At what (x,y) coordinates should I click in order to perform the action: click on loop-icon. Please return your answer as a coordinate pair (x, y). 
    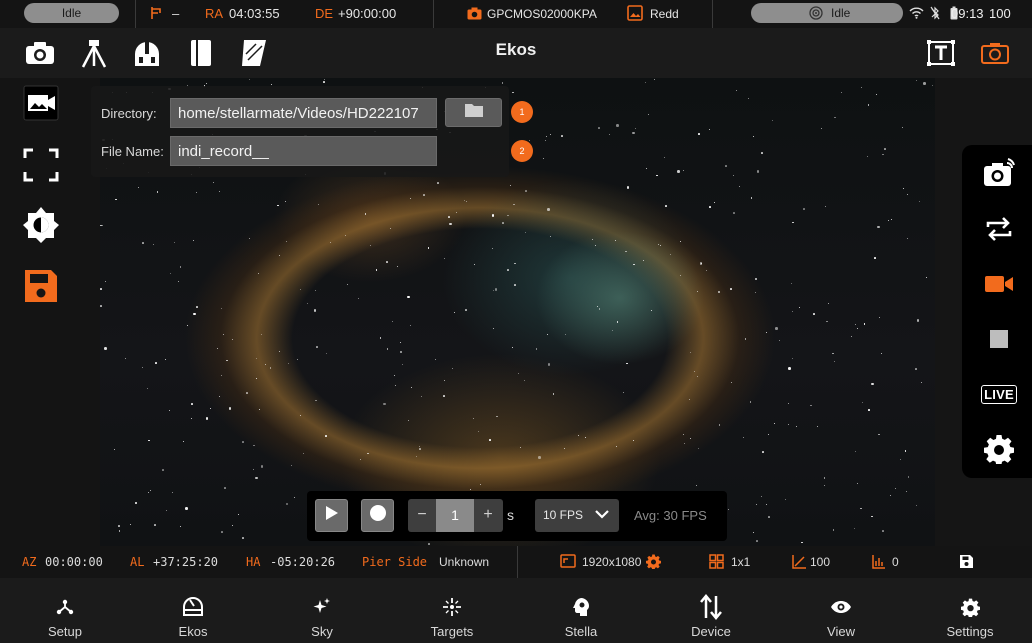
    Looking at the image, I should click on (999, 229).